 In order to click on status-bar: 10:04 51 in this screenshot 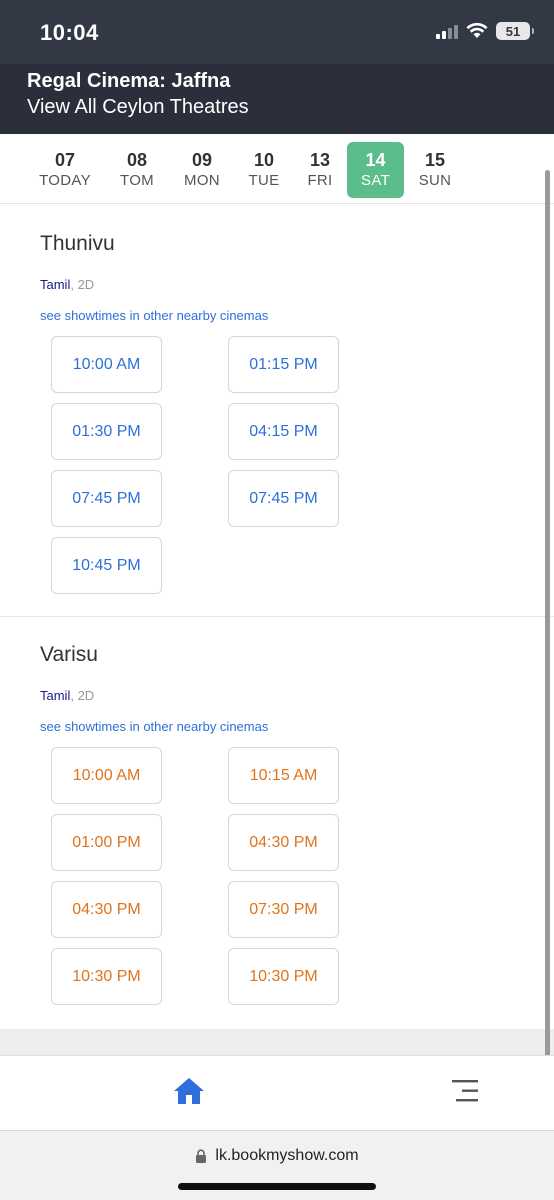, I will do `click(277, 32)`.